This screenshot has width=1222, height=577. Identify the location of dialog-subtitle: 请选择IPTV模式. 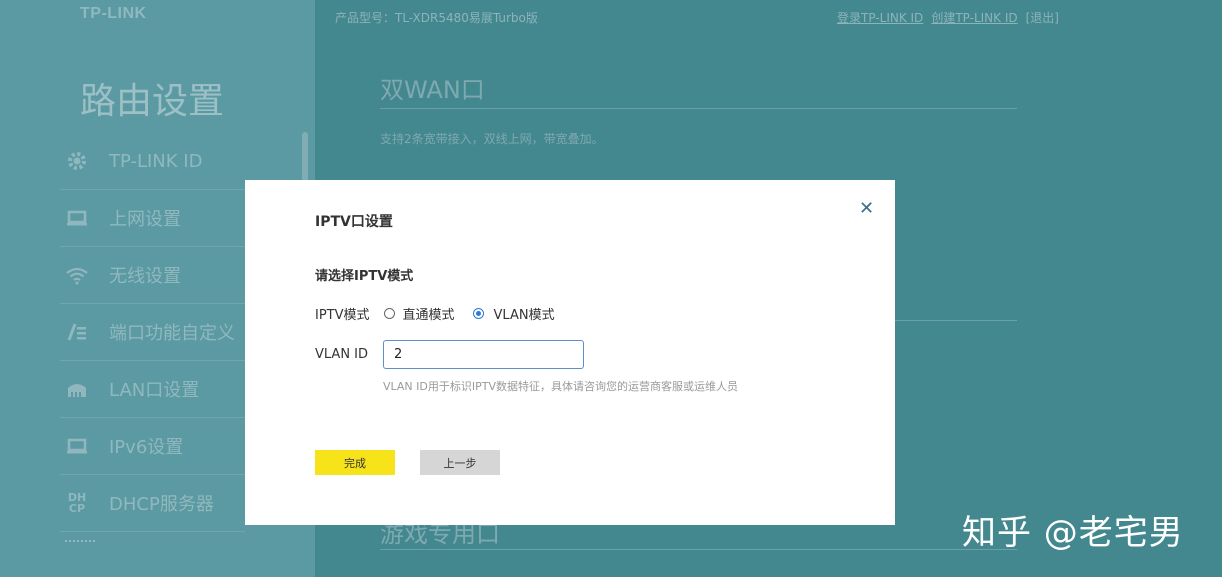
(364, 276).